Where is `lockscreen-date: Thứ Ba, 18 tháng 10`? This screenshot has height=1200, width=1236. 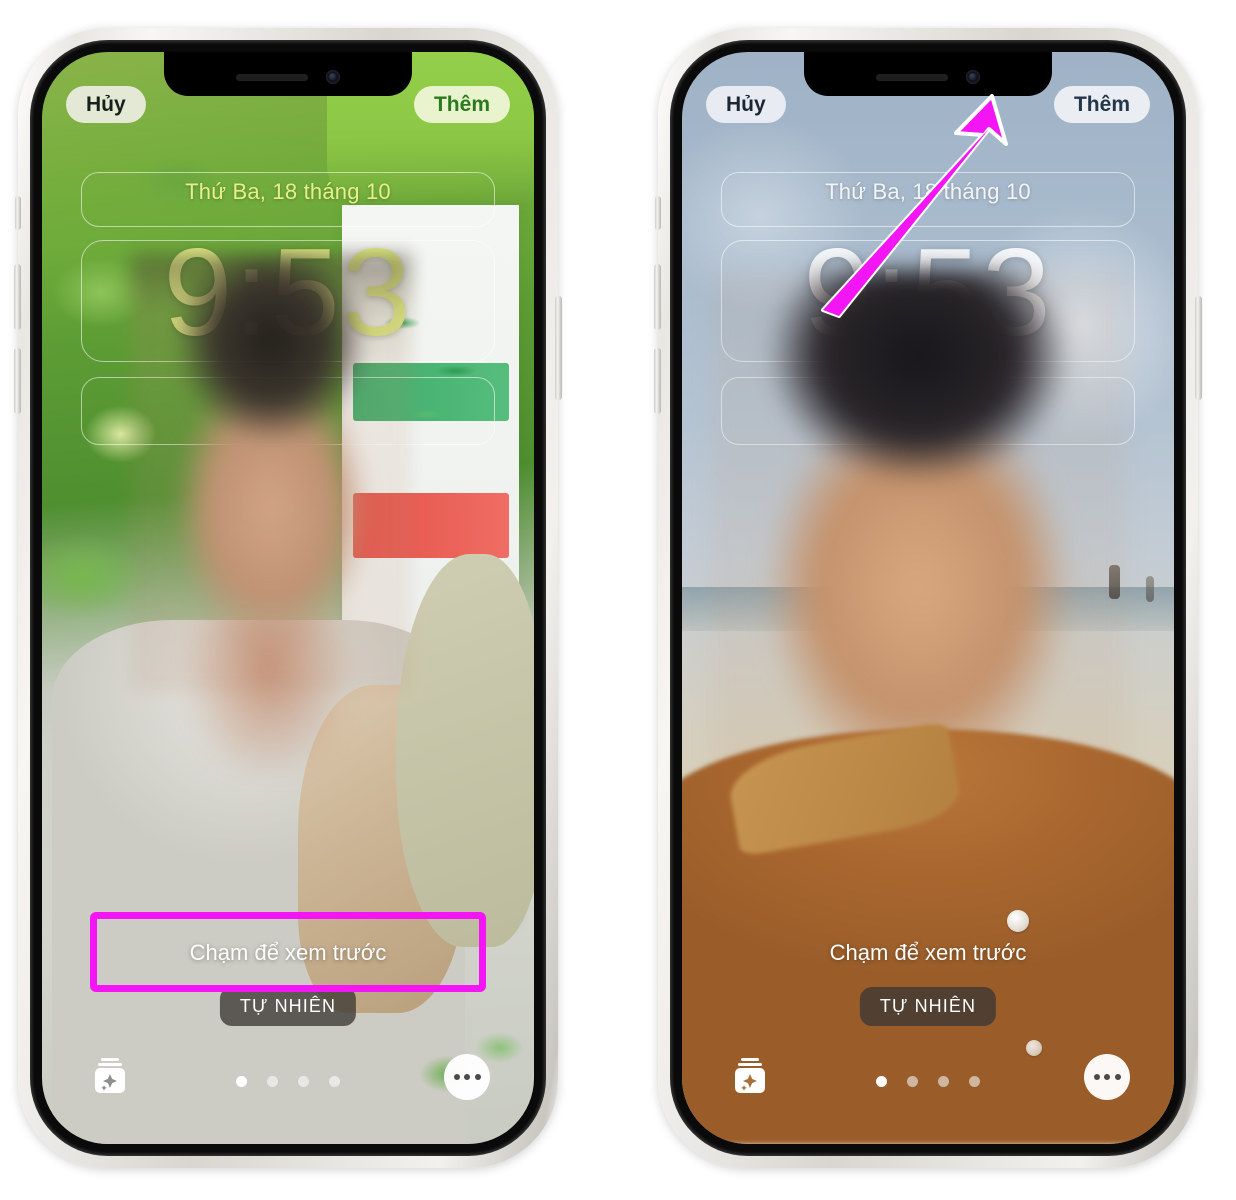
lockscreen-date: Thứ Ba, 18 tháng 10 is located at coordinates (288, 191).